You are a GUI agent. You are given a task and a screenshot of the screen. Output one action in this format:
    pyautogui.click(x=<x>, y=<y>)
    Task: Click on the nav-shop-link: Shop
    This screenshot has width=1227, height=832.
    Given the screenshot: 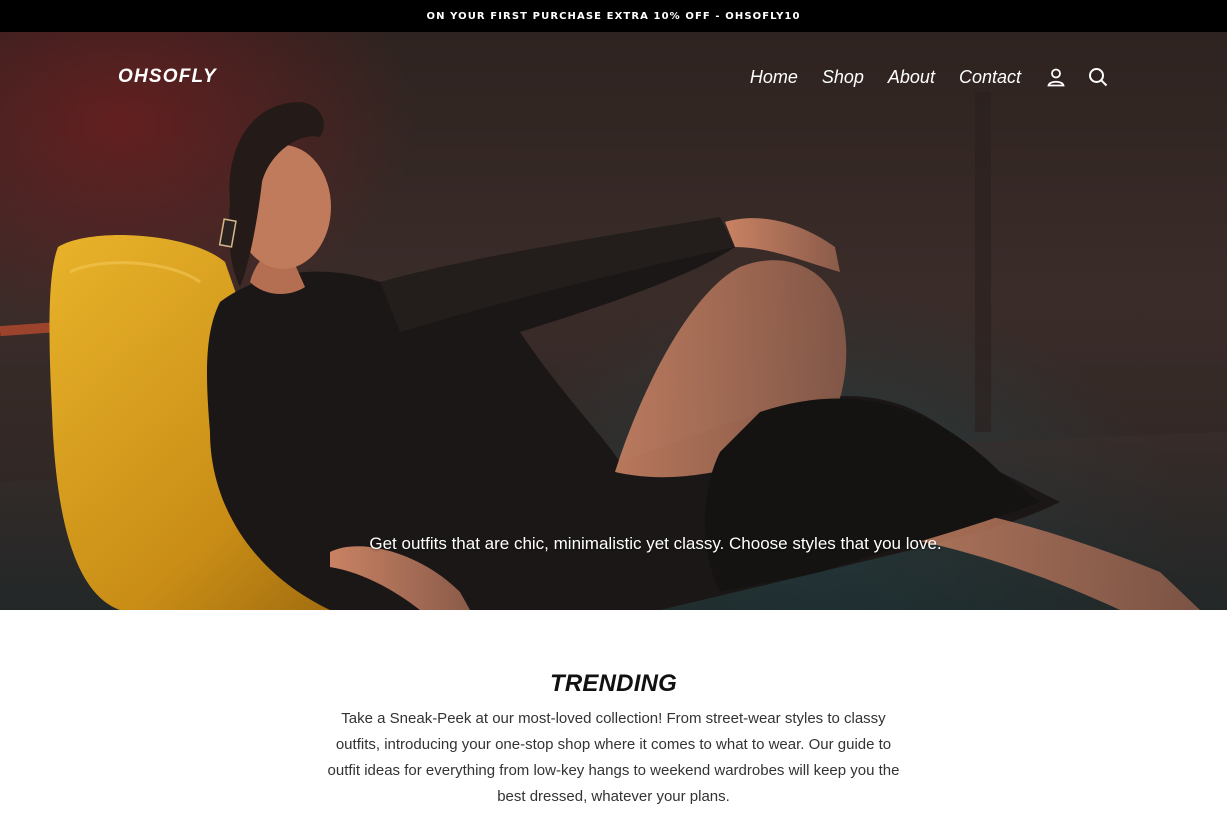 What is the action you would take?
    pyautogui.click(x=843, y=77)
    